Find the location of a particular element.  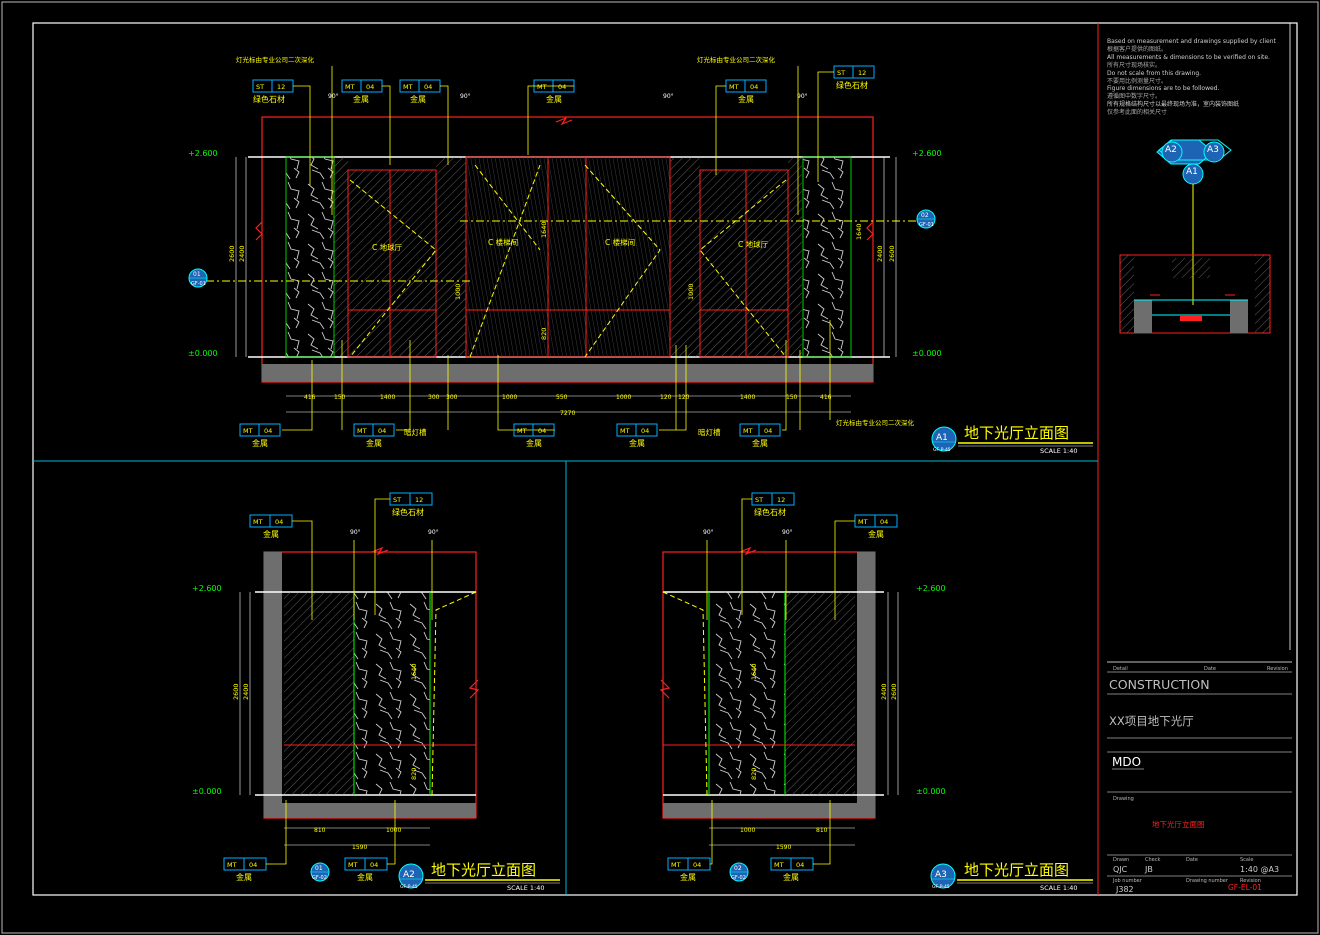

dim-a1-h-6: 550 is located at coordinates (562, 397).